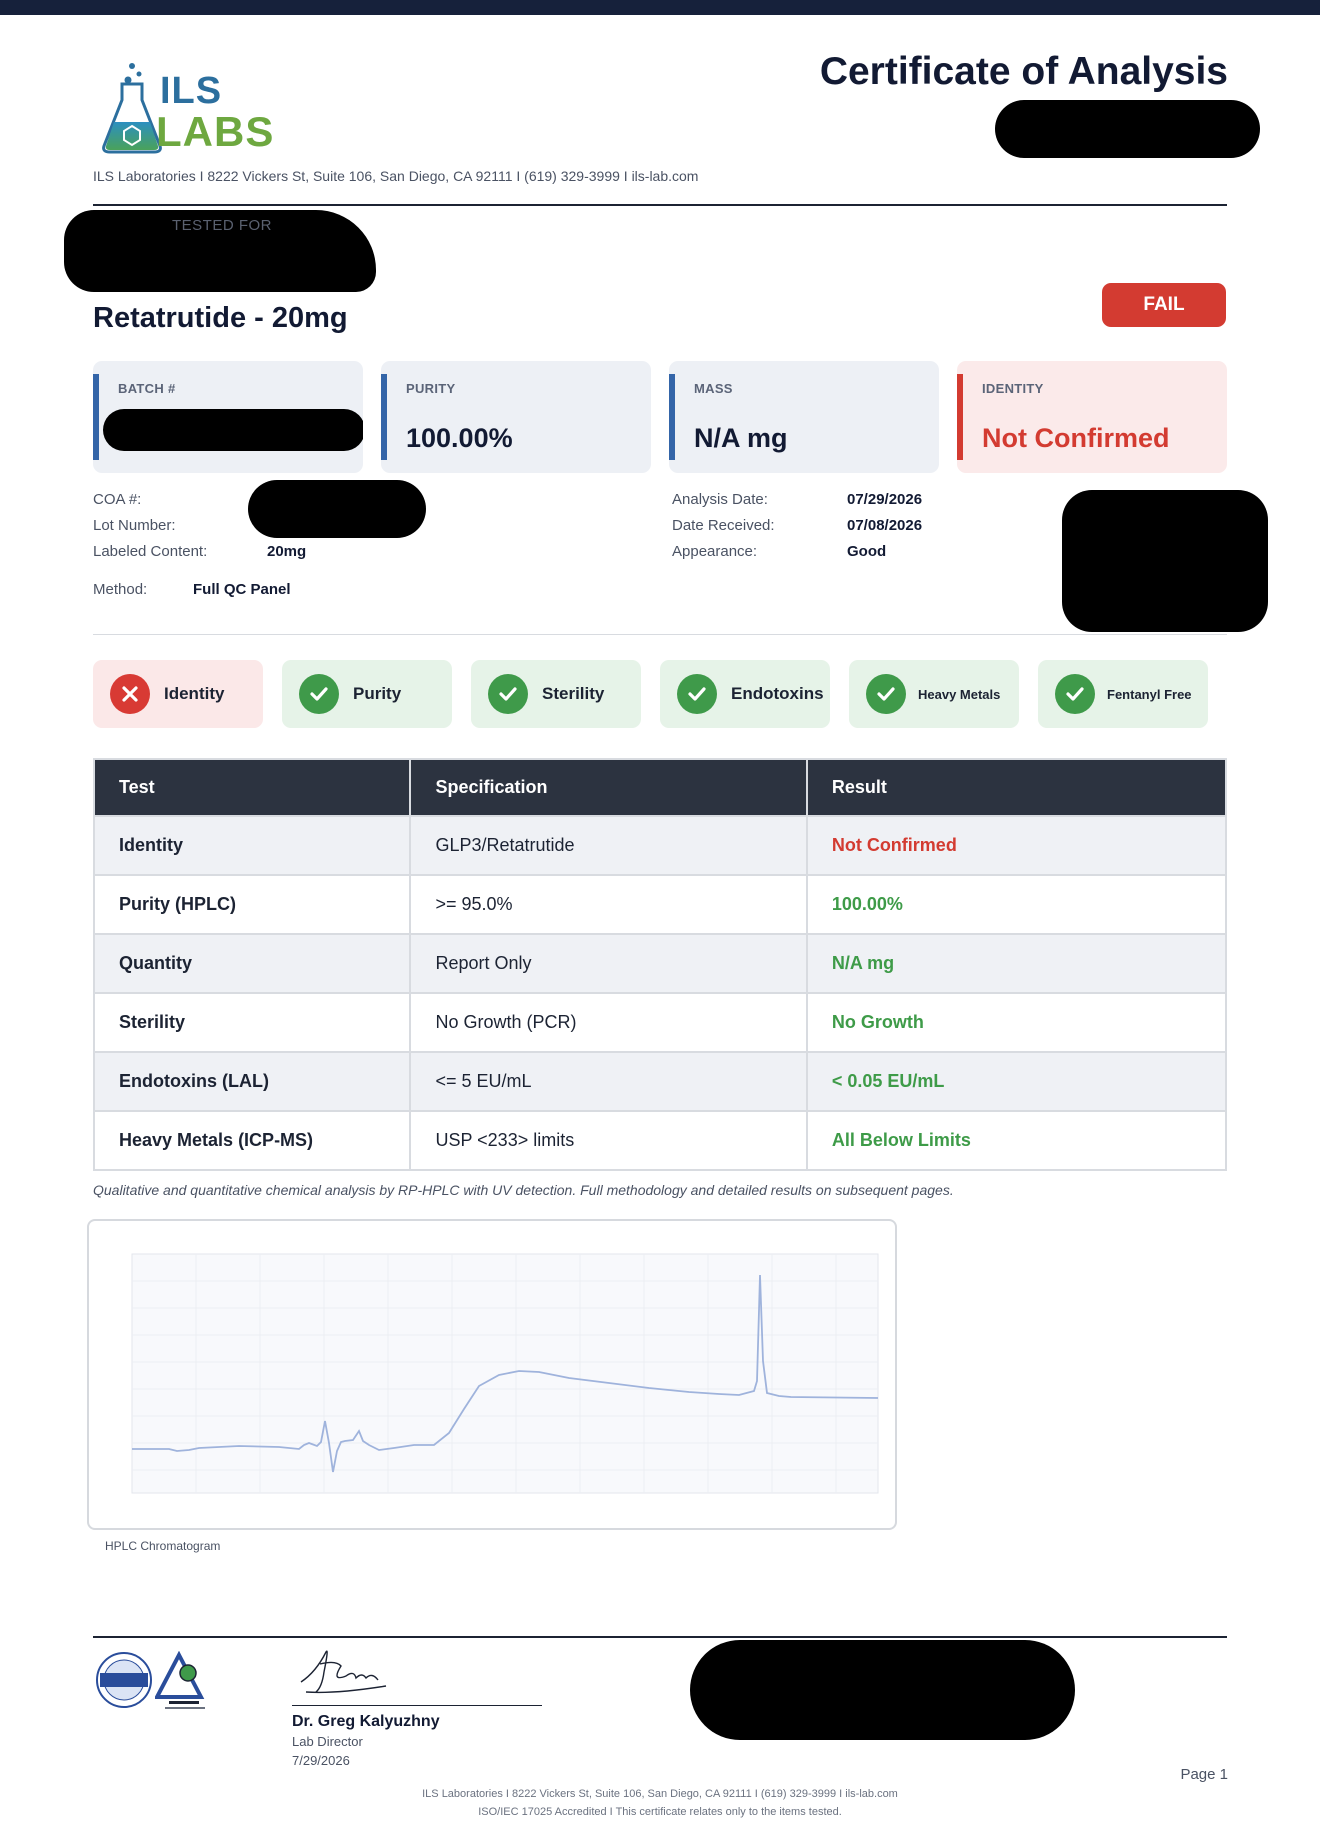  I want to click on status-pill-endotoxins: Endotoxins, so click(745, 694).